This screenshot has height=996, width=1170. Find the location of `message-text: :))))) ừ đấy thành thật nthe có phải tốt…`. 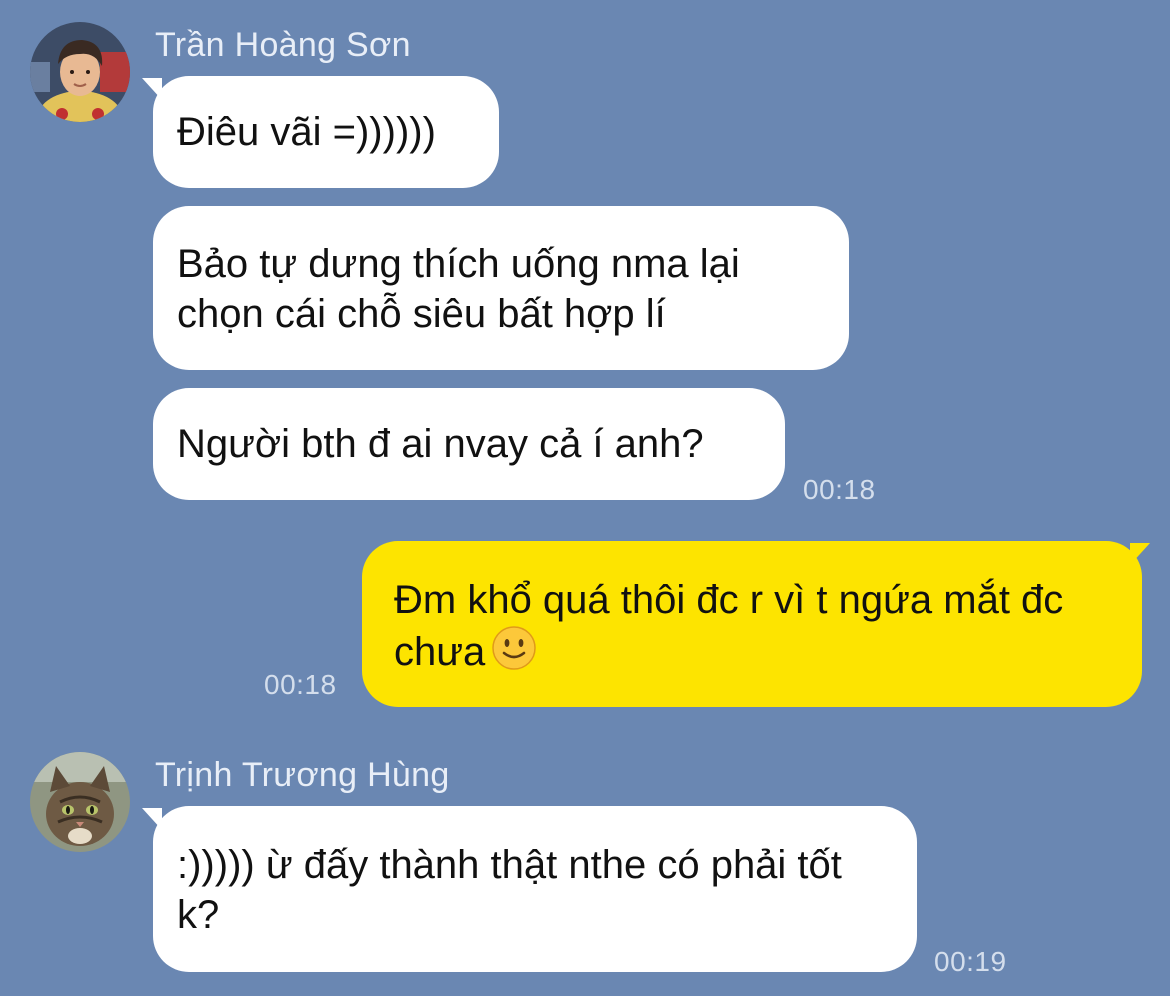

message-text: :))))) ừ đấy thành thật nthe có phải tốt… is located at coordinates (515, 890).